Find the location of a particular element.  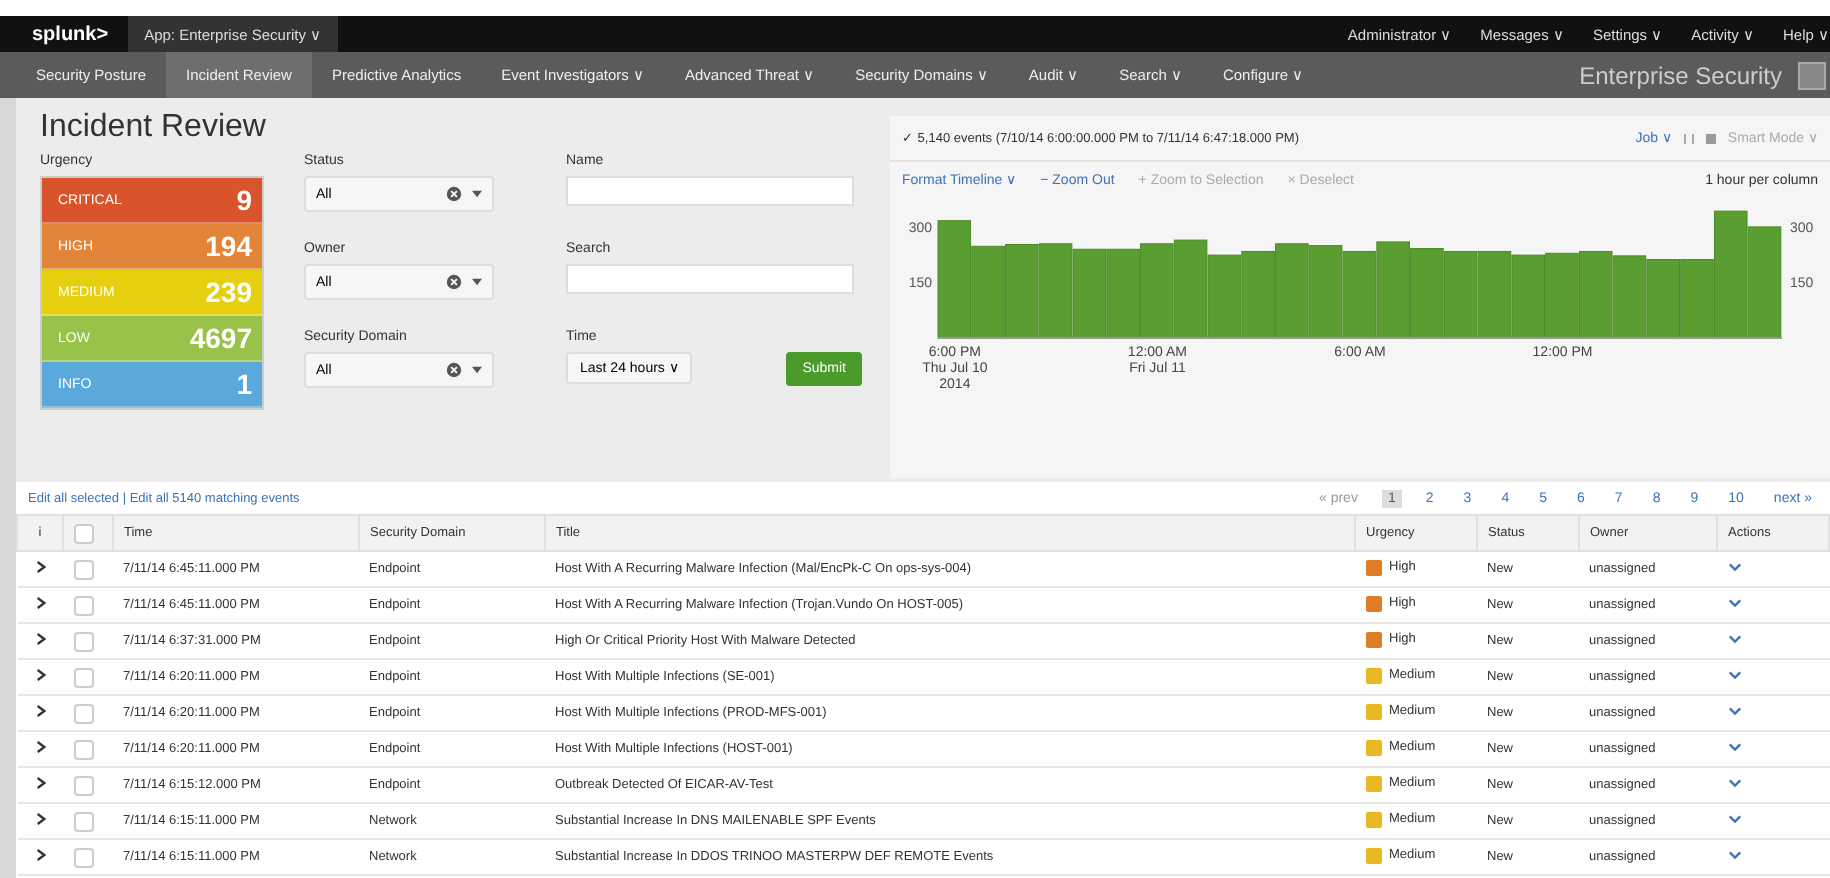

app-name: Enterprise Security is located at coordinates (1680, 75).